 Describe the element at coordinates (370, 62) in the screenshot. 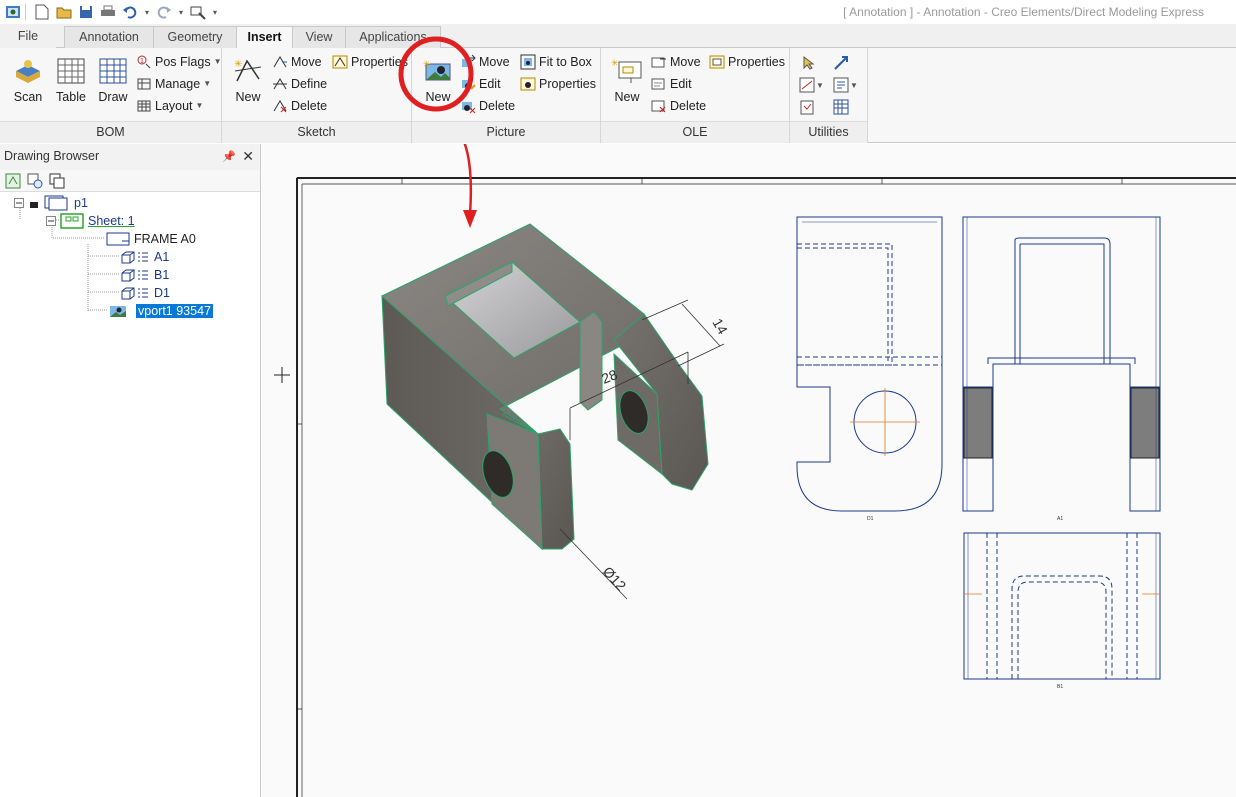

I see `sketch-properties-button: Properties` at that location.